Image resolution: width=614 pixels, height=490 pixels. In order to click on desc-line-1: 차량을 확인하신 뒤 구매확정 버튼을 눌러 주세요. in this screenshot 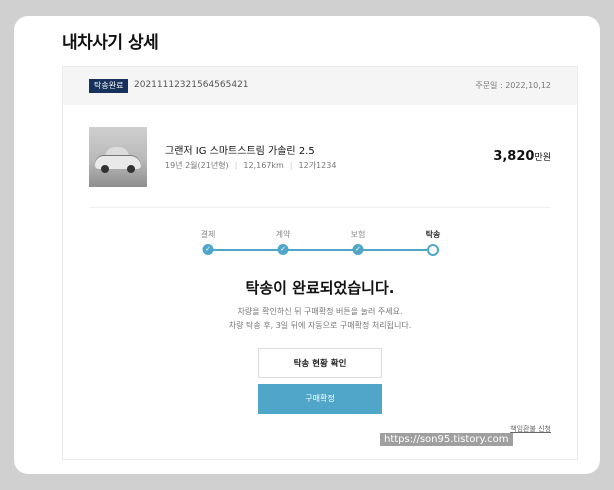, I will do `click(320, 311)`.